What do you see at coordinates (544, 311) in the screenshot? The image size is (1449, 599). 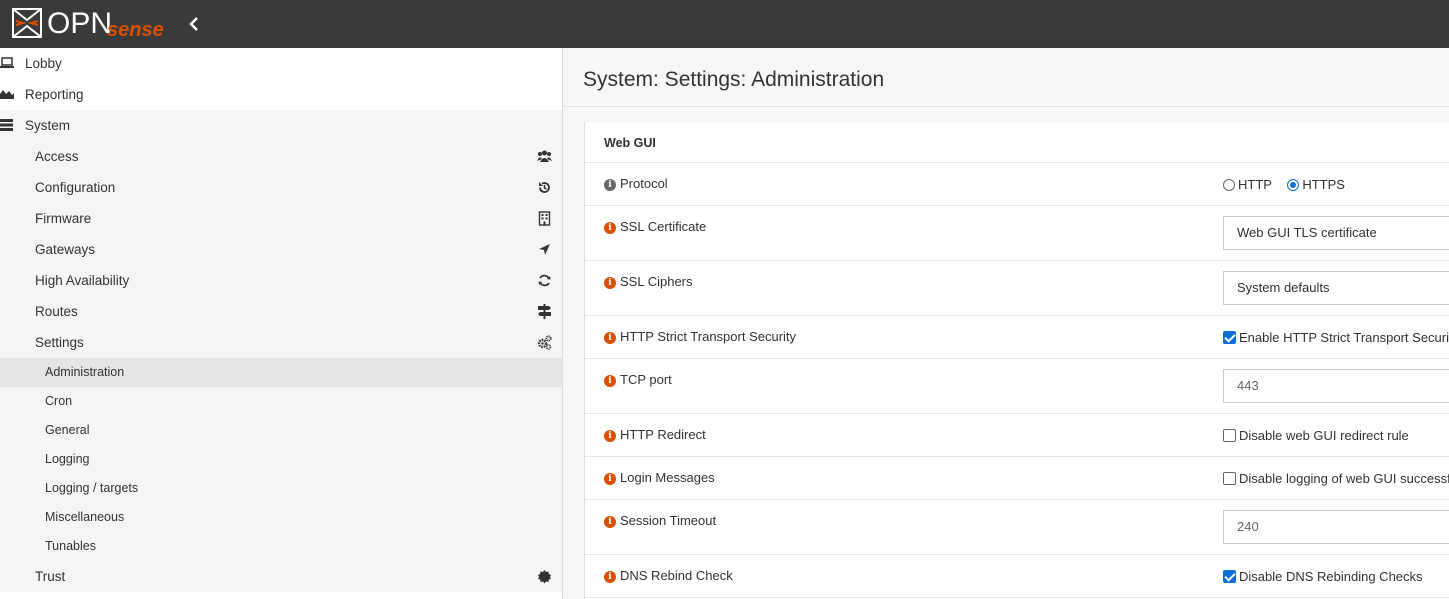 I see `map-signs-icon` at bounding box center [544, 311].